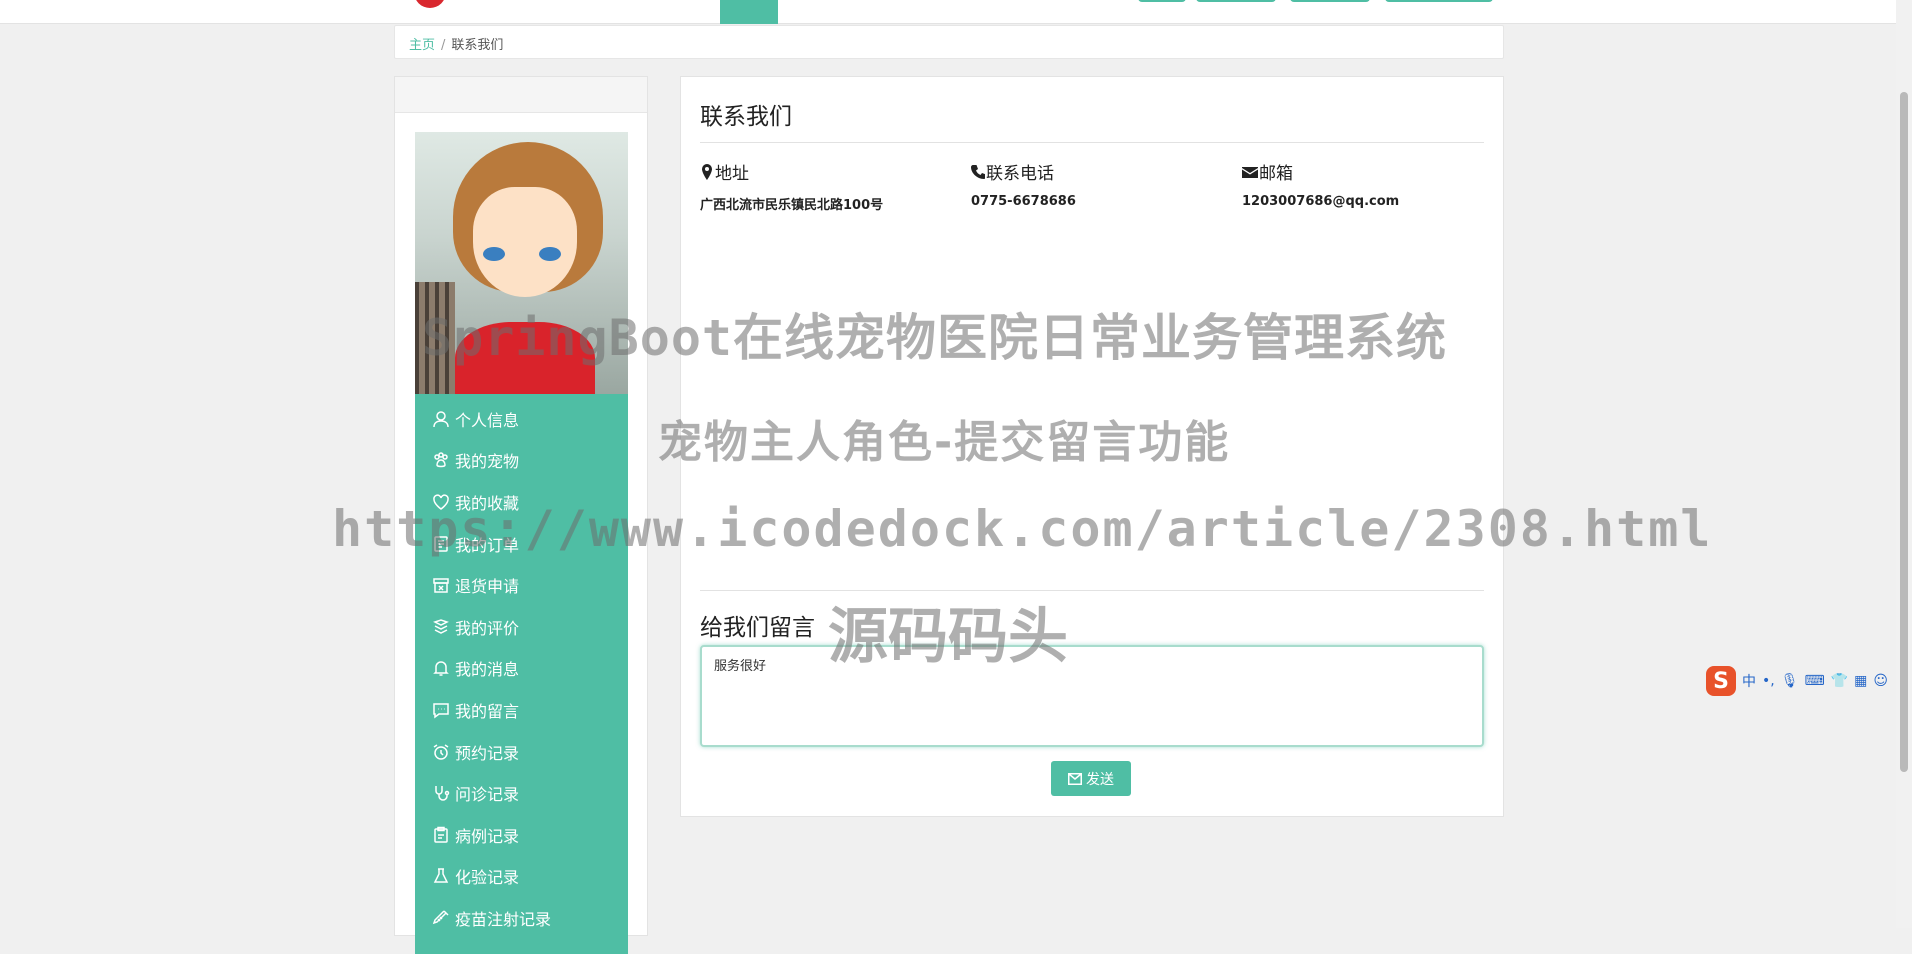  Describe the element at coordinates (487, 670) in the screenshot. I see `sidebar-item-label: 我的消息` at that location.